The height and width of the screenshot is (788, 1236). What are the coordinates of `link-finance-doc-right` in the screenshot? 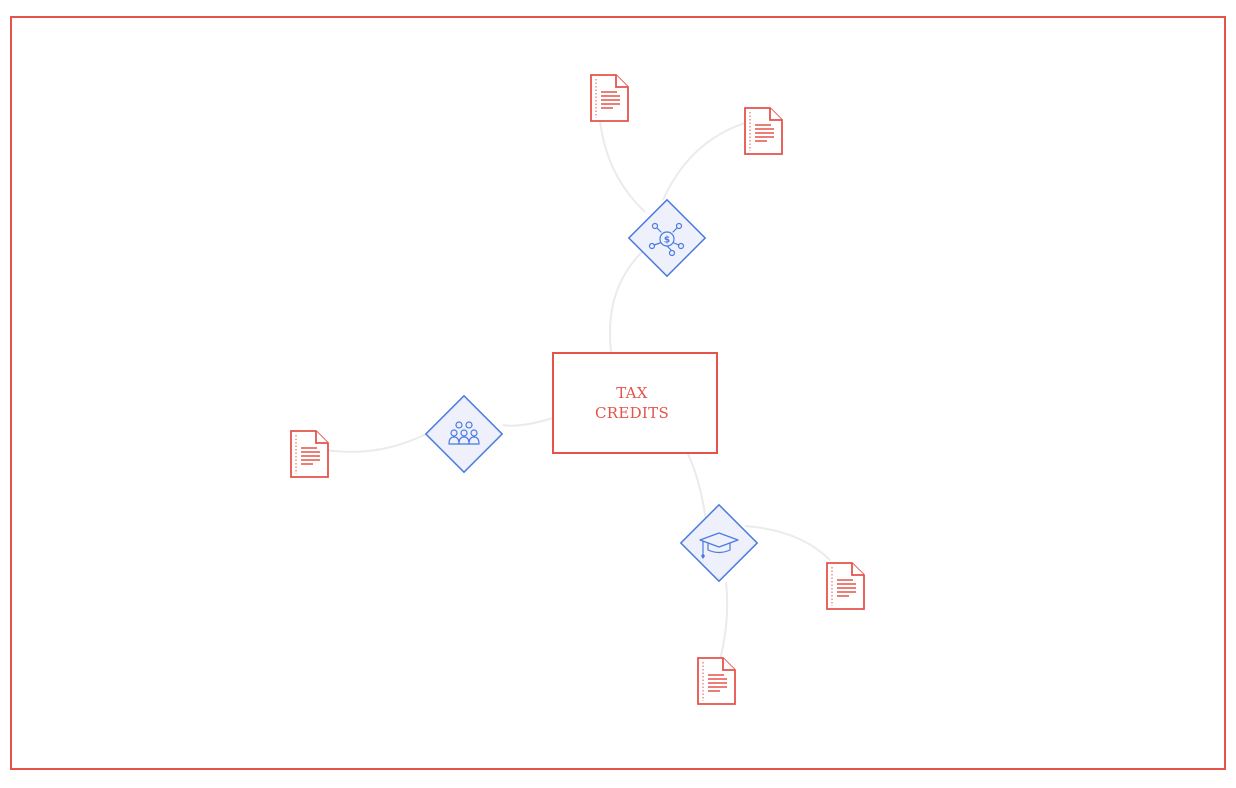 It's located at (705, 161).